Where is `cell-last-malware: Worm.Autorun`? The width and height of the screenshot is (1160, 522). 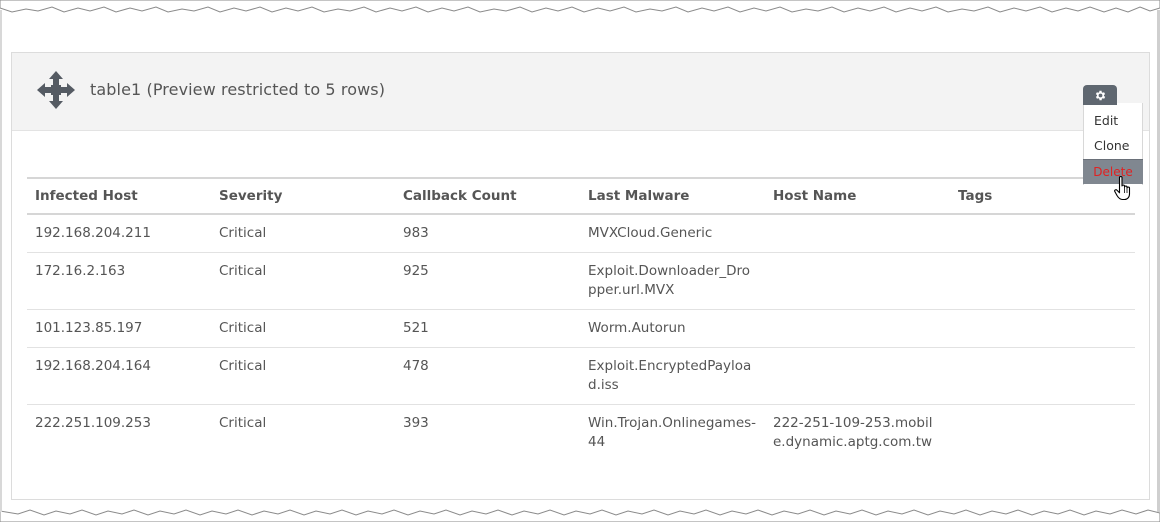
cell-last-malware: Worm.Autorun is located at coordinates (672, 328).